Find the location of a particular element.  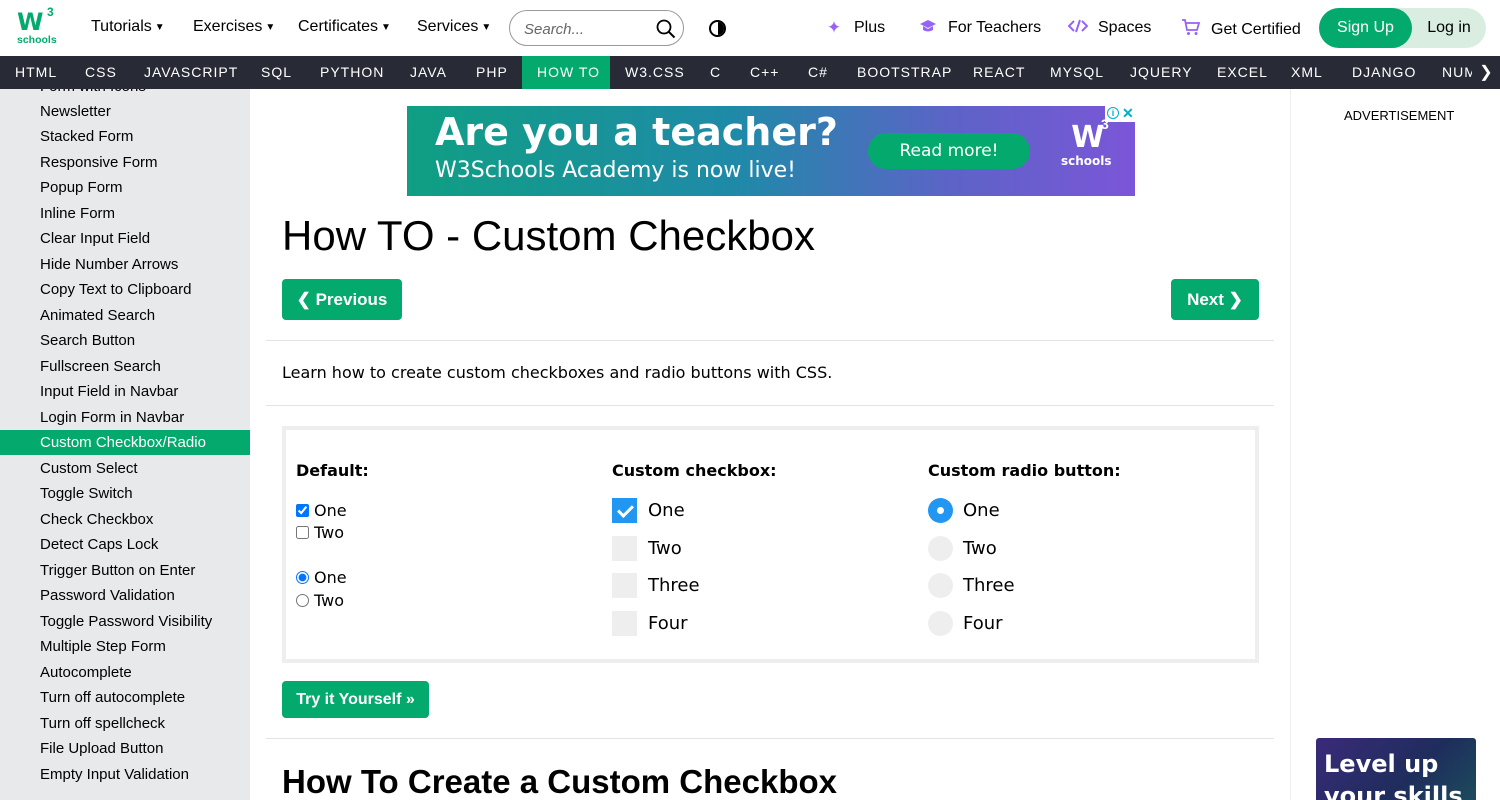

nav-item-django: DJANGO is located at coordinates (1384, 72).